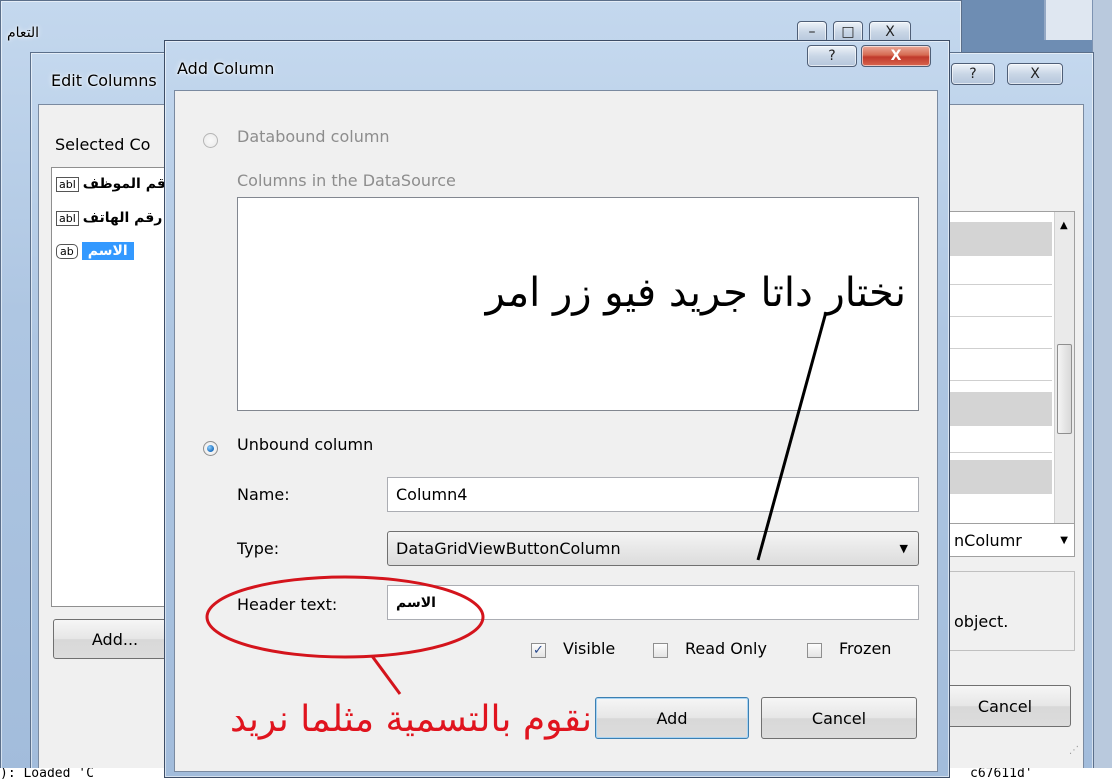 The width and height of the screenshot is (1112, 783). Describe the element at coordinates (345, 617) in the screenshot. I see `annotation-ellipse` at that location.